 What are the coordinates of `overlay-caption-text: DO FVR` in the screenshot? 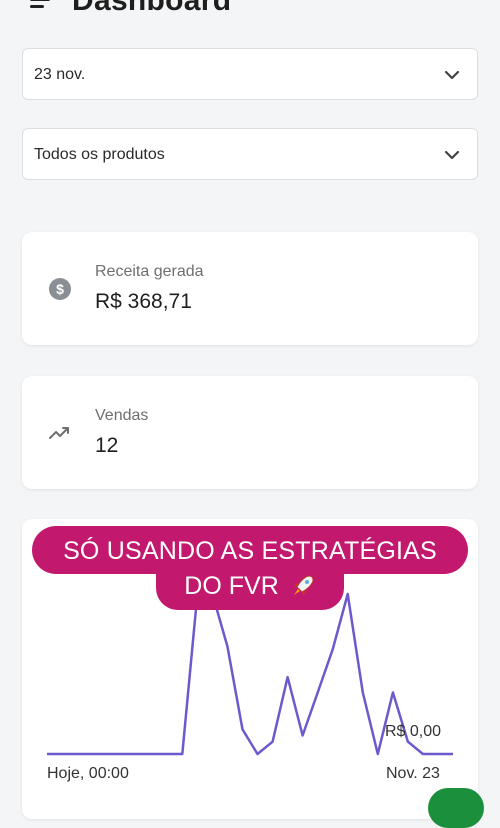 It's located at (231, 586).